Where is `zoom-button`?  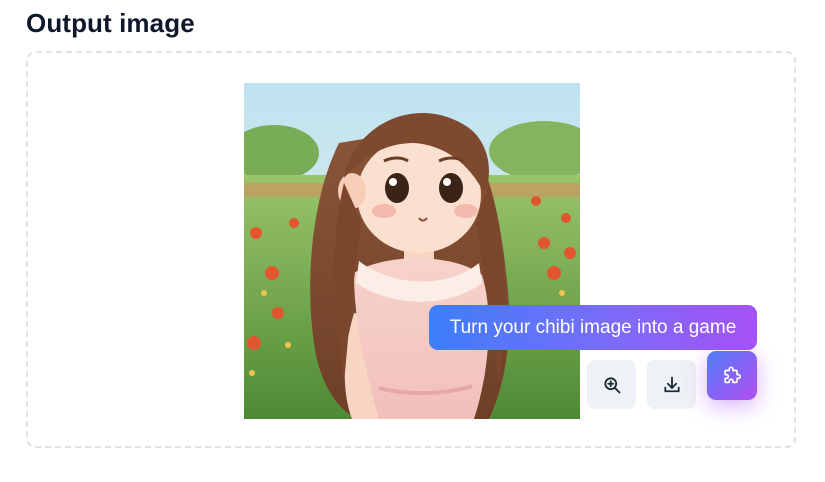 zoom-button is located at coordinates (611, 384).